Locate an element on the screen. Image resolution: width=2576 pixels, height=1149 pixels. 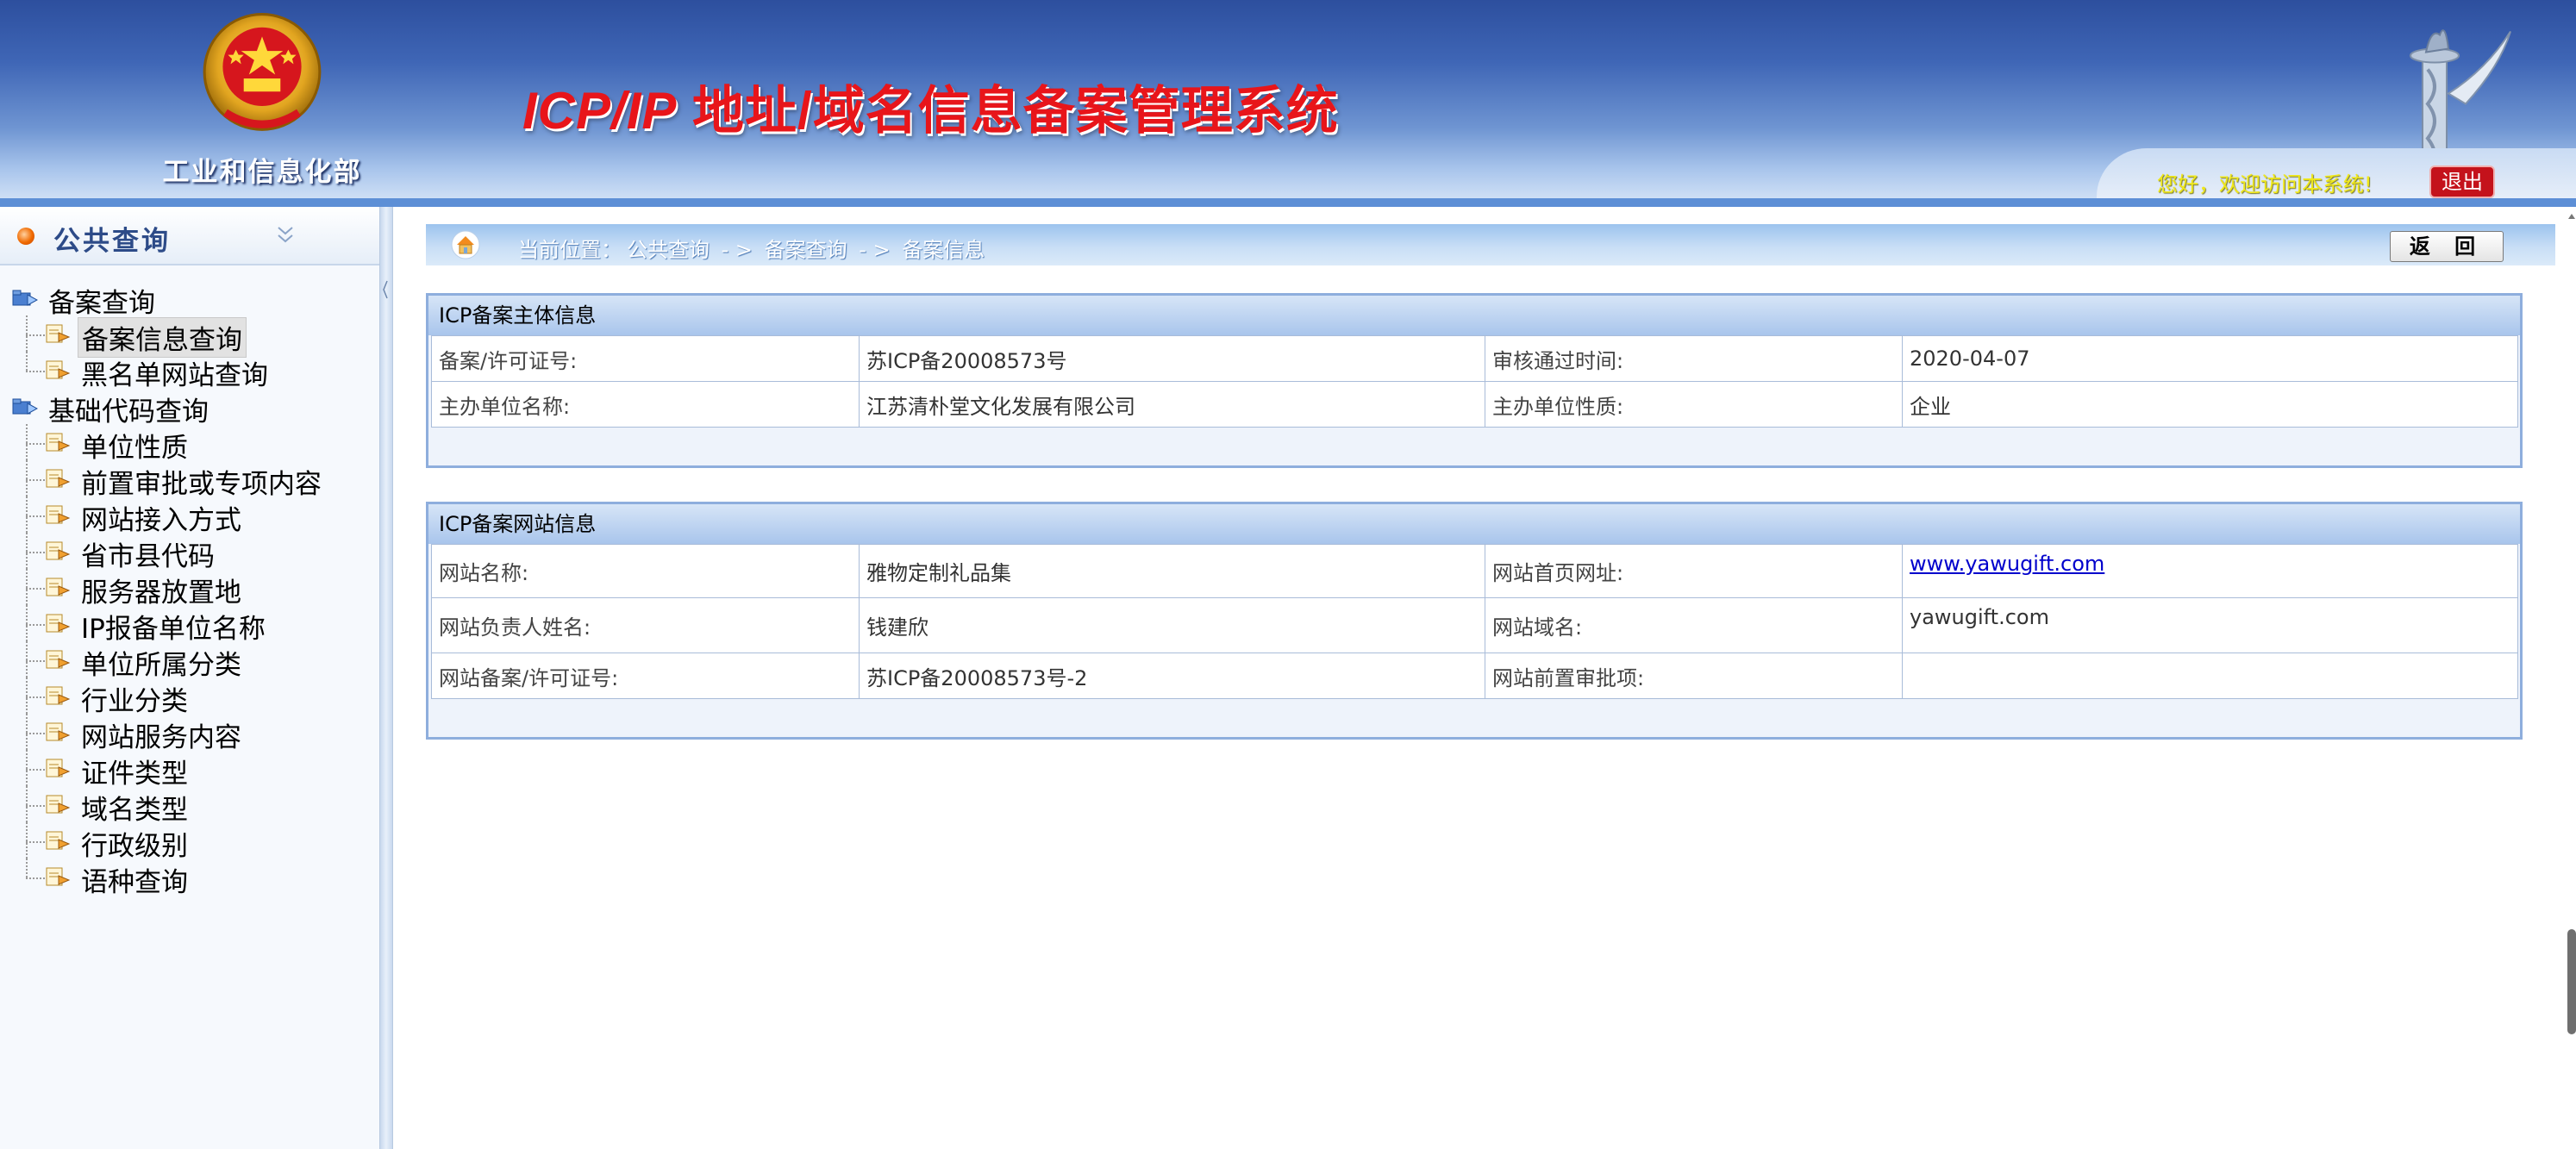
field-value: 苏ICP备20008573号 is located at coordinates (1172, 358).